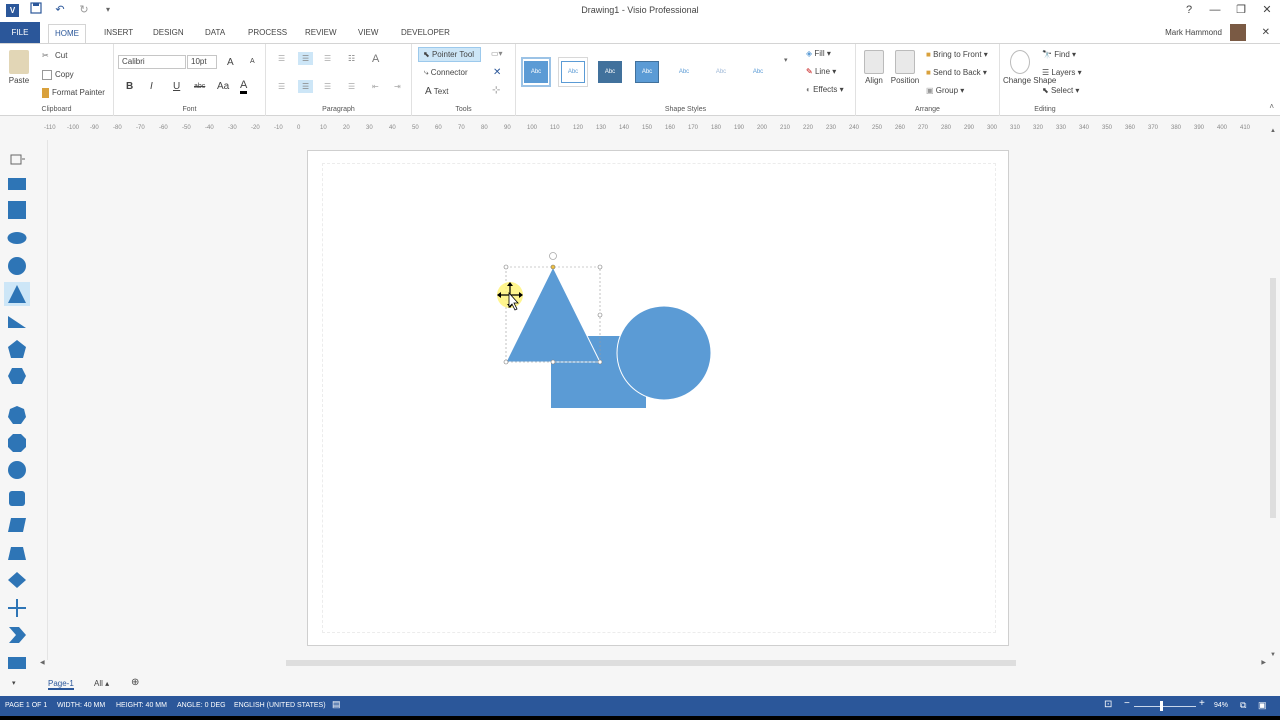 The image size is (1280, 720). Describe the element at coordinates (26, 705) in the screenshot. I see `status-page: PAGE 1 OF 1` at that location.